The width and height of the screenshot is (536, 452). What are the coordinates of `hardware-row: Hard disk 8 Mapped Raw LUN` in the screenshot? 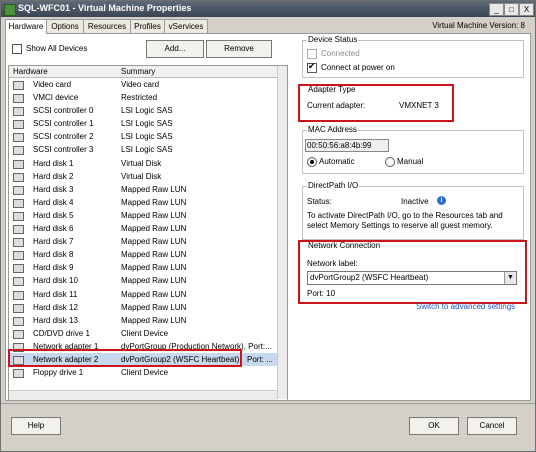 It's located at (143, 254).